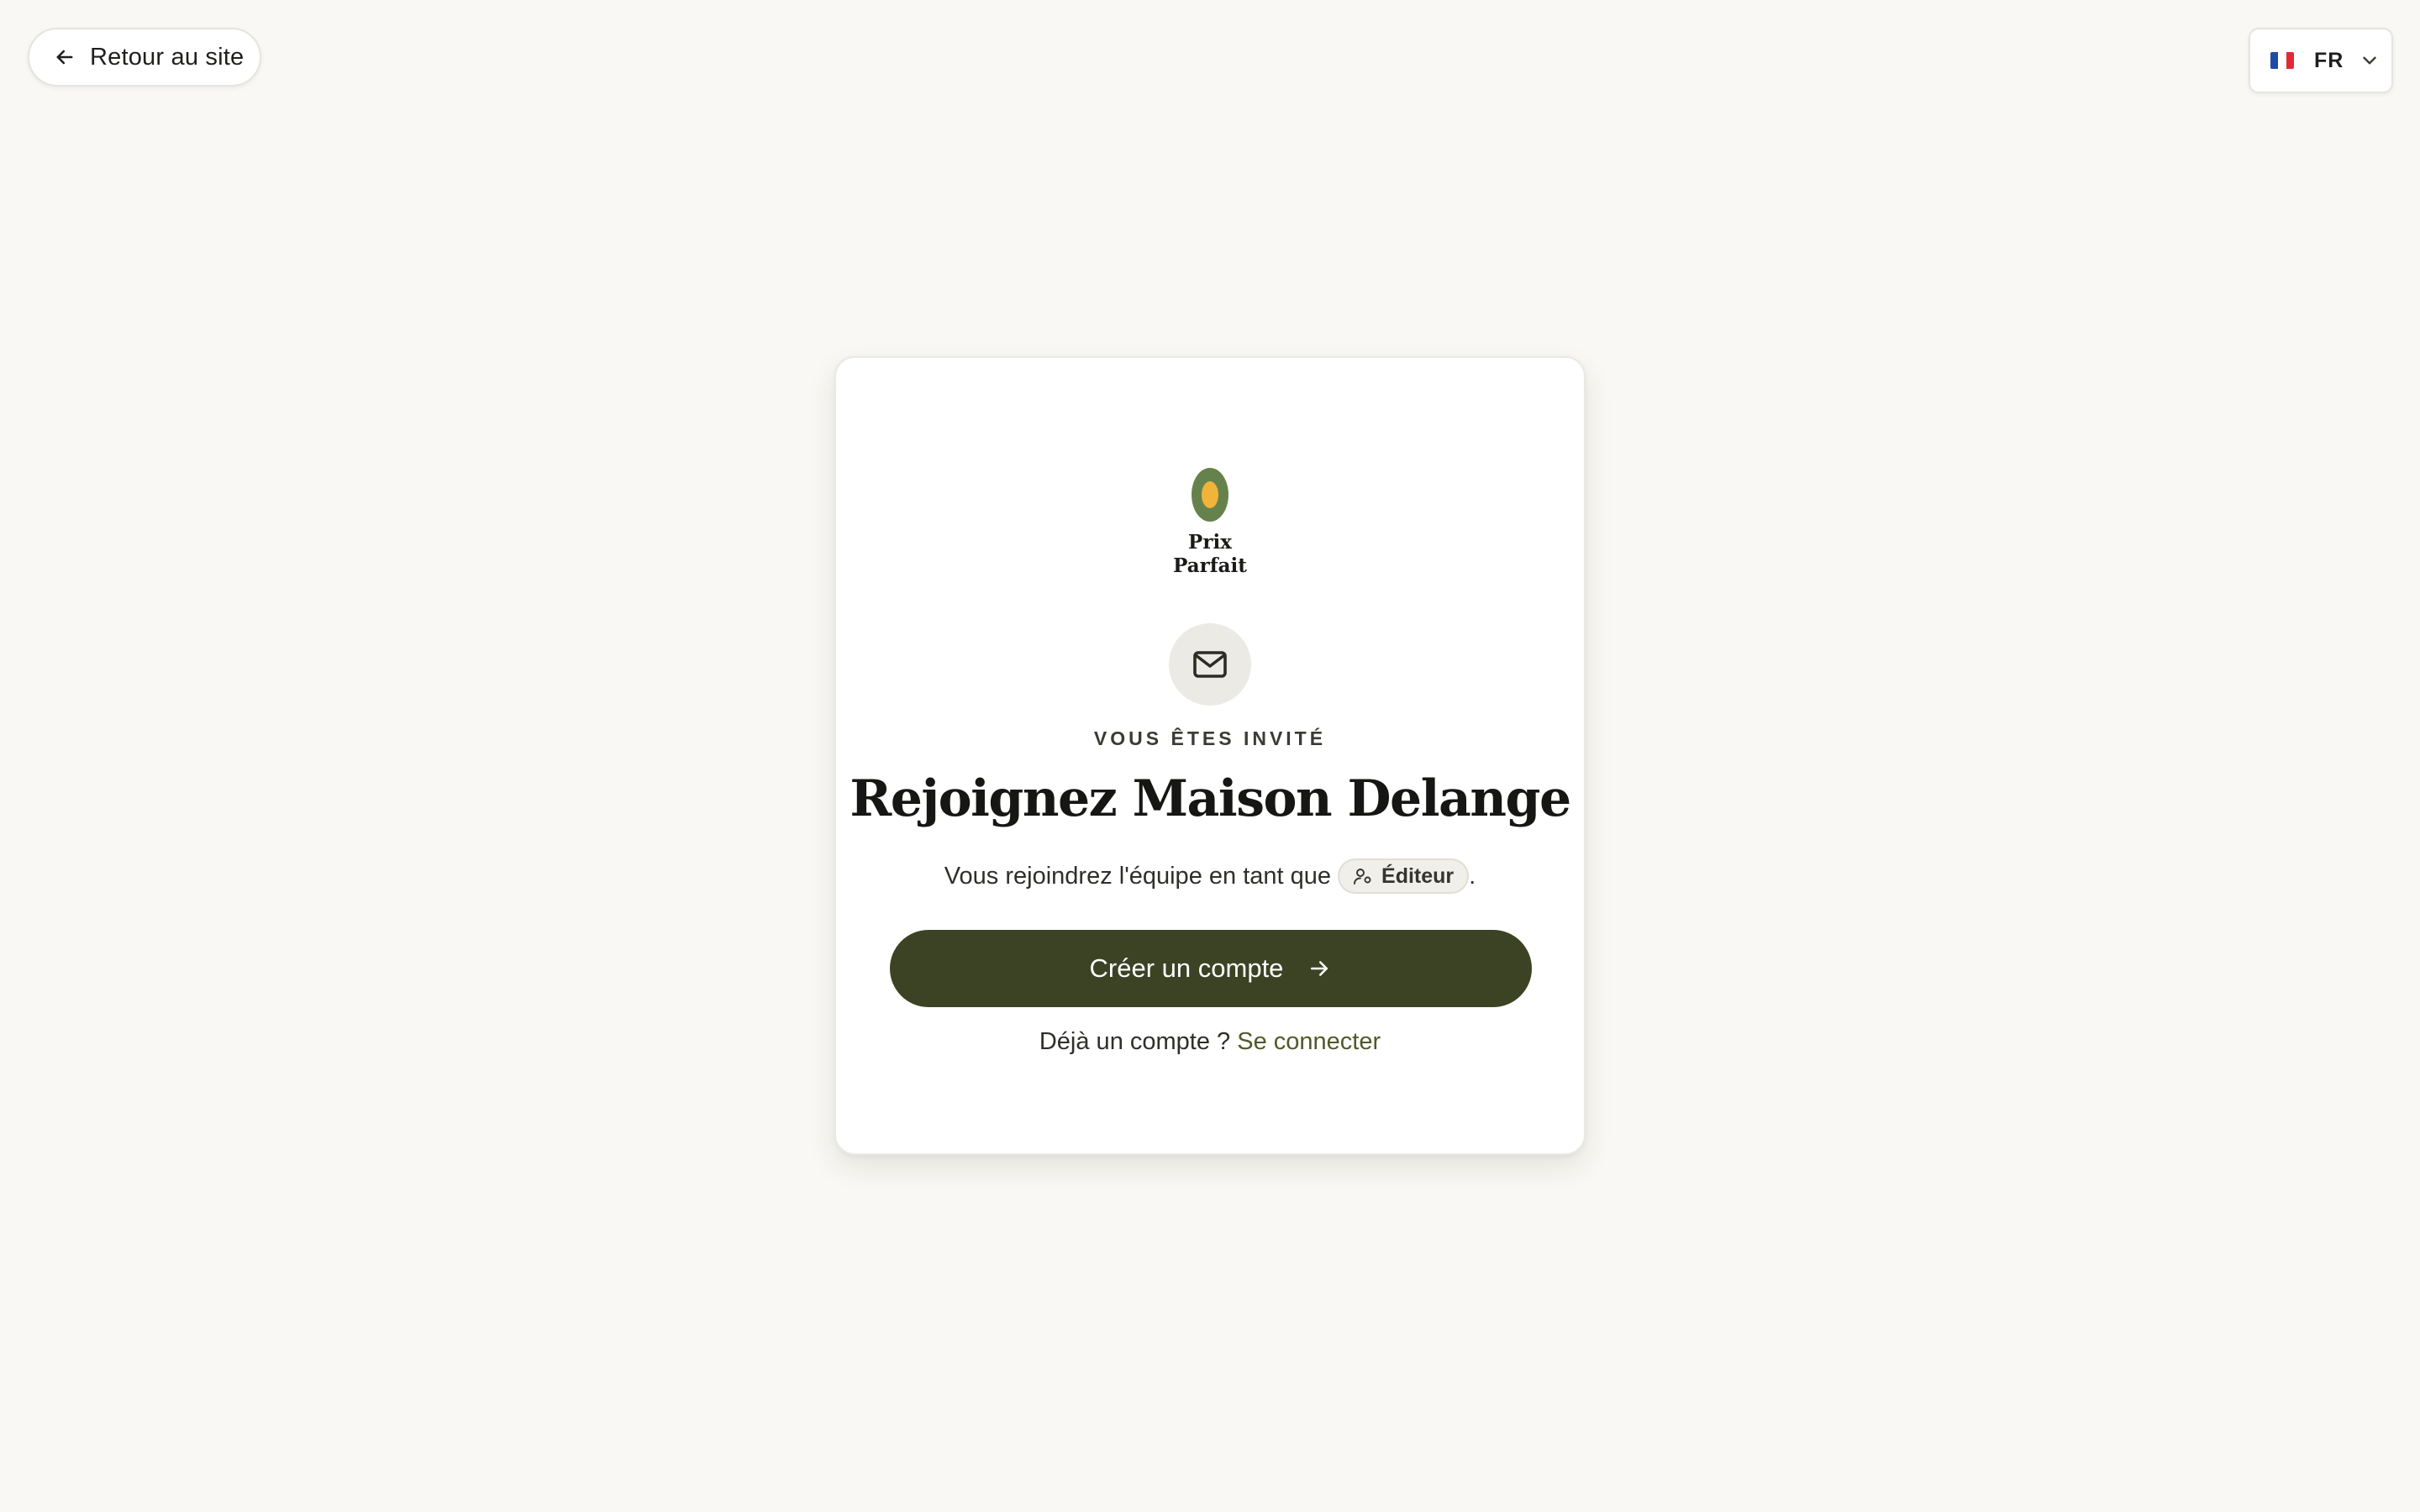 Image resolution: width=2420 pixels, height=1512 pixels. Describe the element at coordinates (1210, 565) in the screenshot. I see `brand-name-line2: Parfait` at that location.